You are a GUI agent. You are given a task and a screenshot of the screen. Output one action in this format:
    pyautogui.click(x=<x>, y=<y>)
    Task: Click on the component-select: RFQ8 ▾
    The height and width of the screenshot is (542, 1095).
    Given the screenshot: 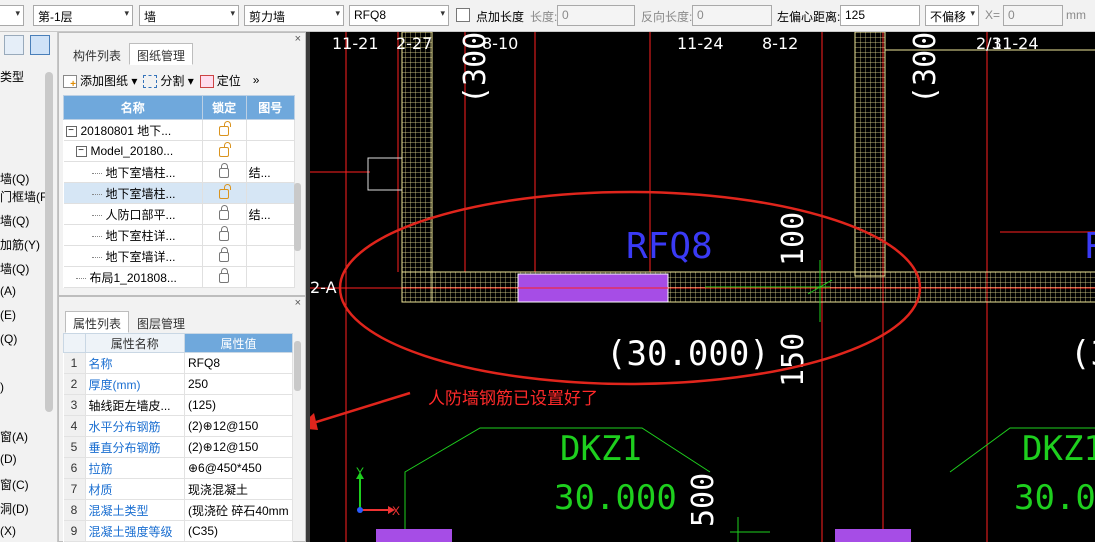 What is the action you would take?
    pyautogui.click(x=399, y=15)
    